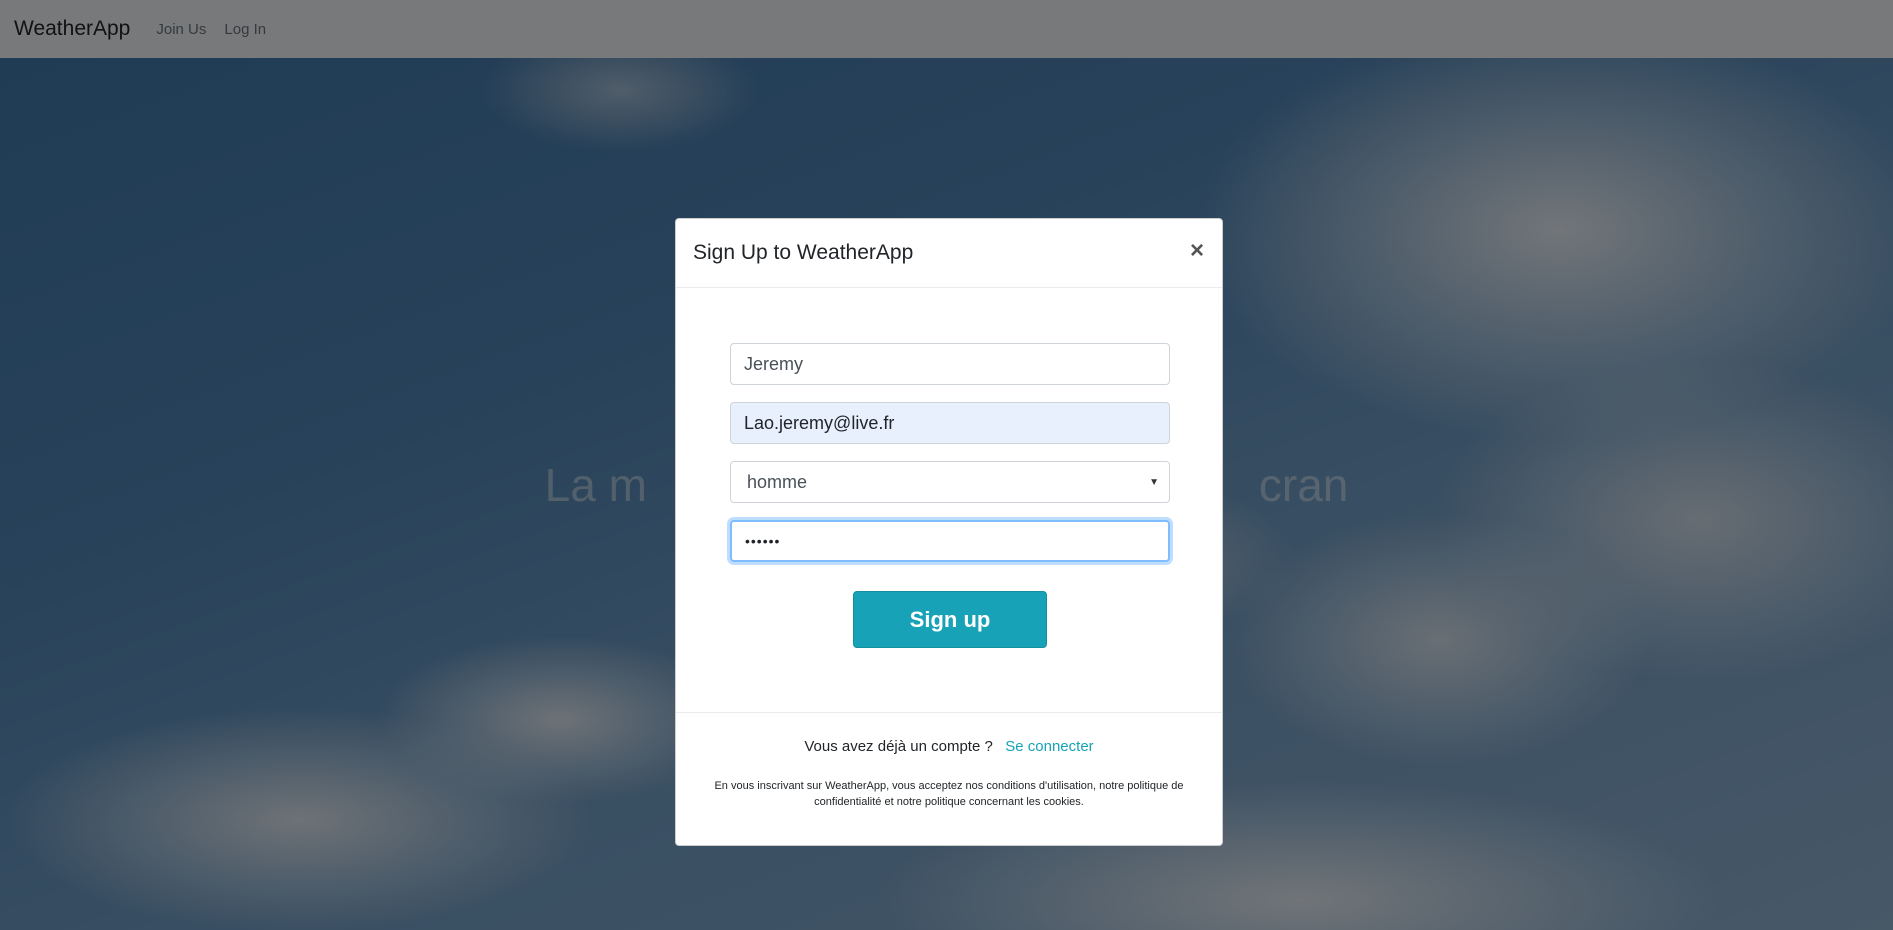  Describe the element at coordinates (898, 746) in the screenshot. I see `have-account-text: Vous avez déjà un compte ?` at that location.